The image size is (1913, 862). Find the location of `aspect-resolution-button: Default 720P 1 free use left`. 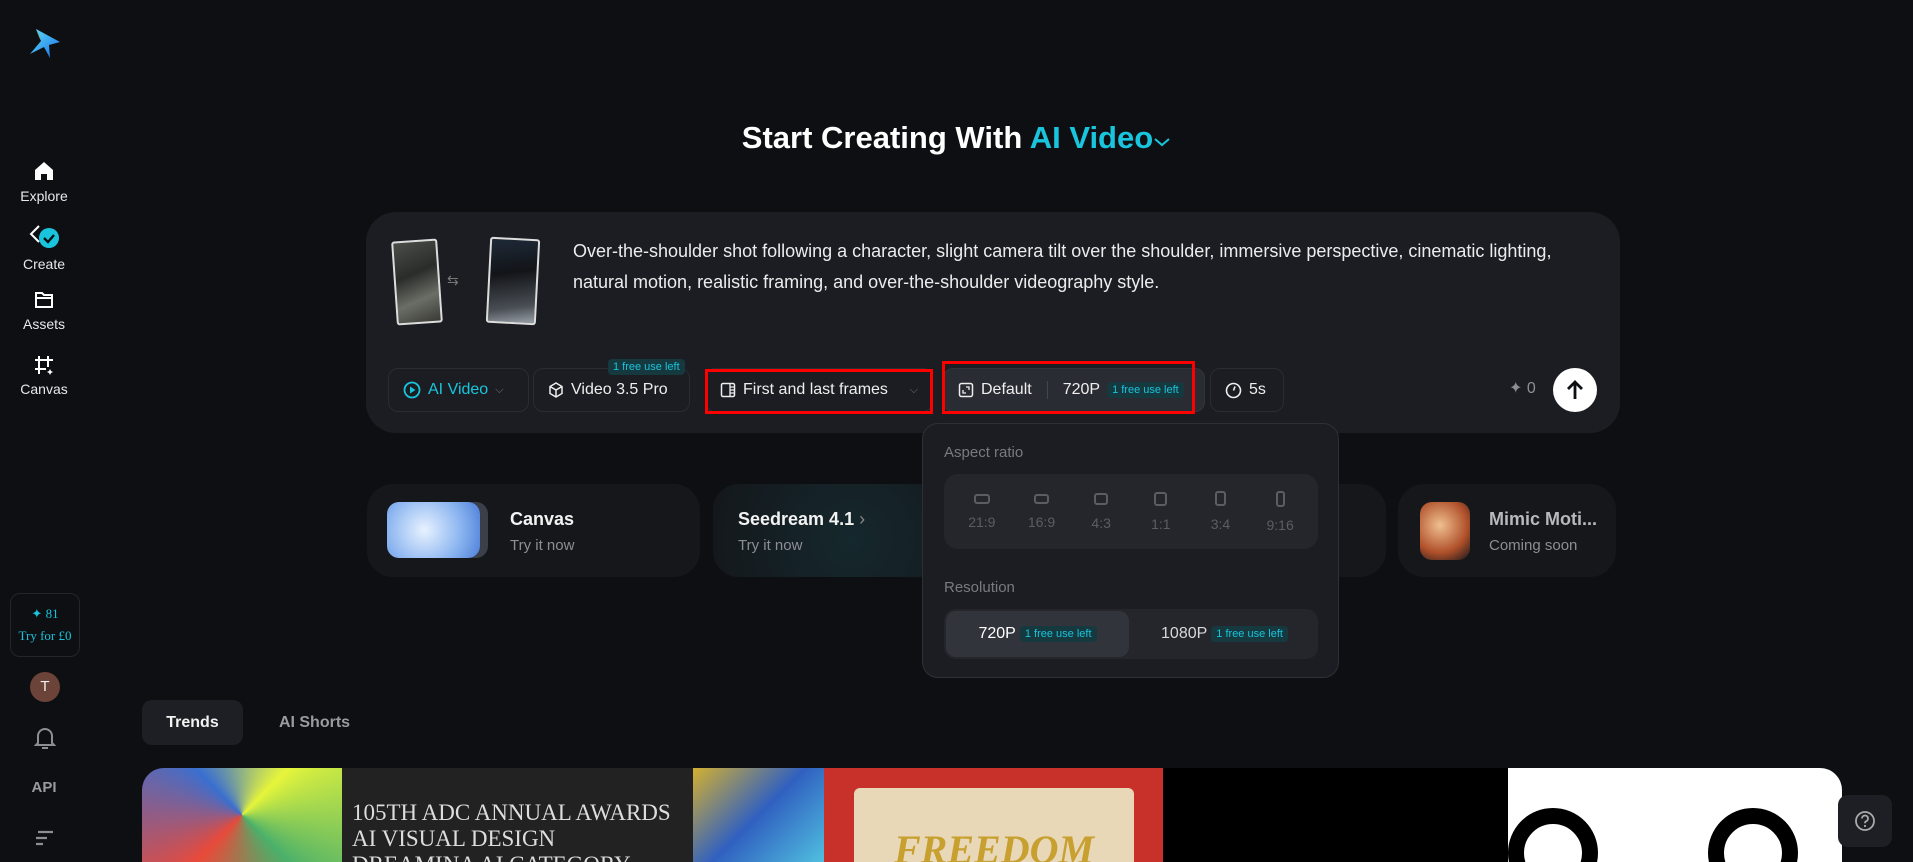

aspect-resolution-button: Default 720P 1 free use left is located at coordinates (1074, 390).